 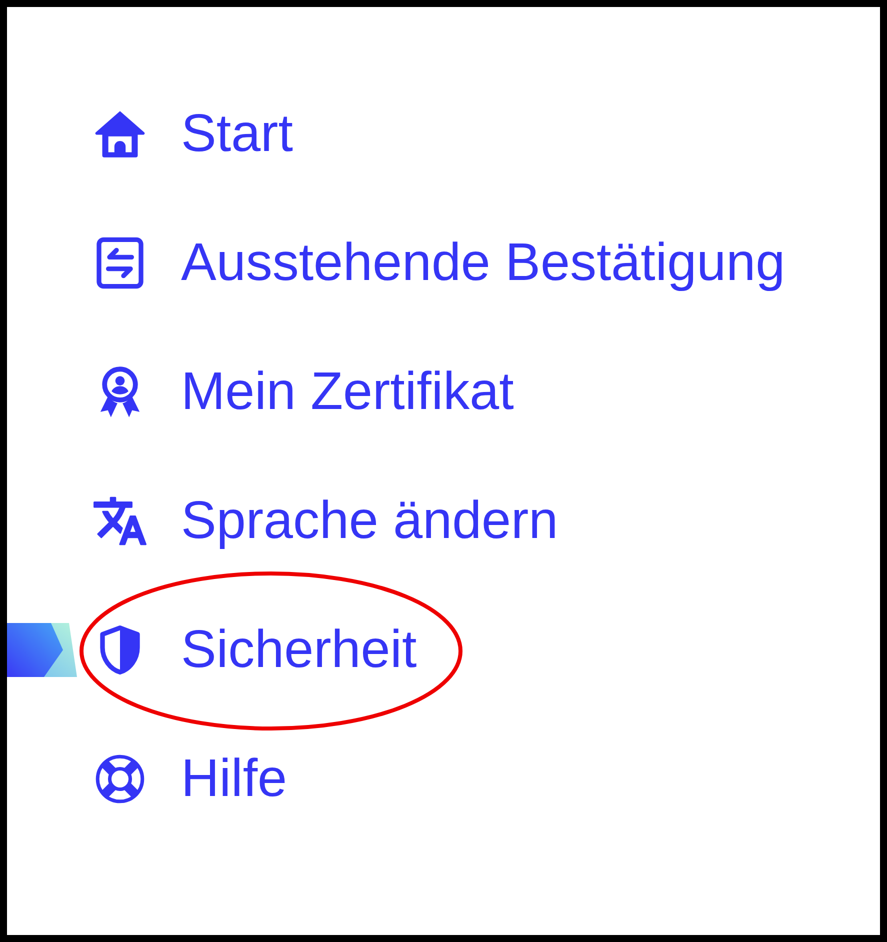 What do you see at coordinates (192, 134) in the screenshot?
I see `menu-item: Start` at bounding box center [192, 134].